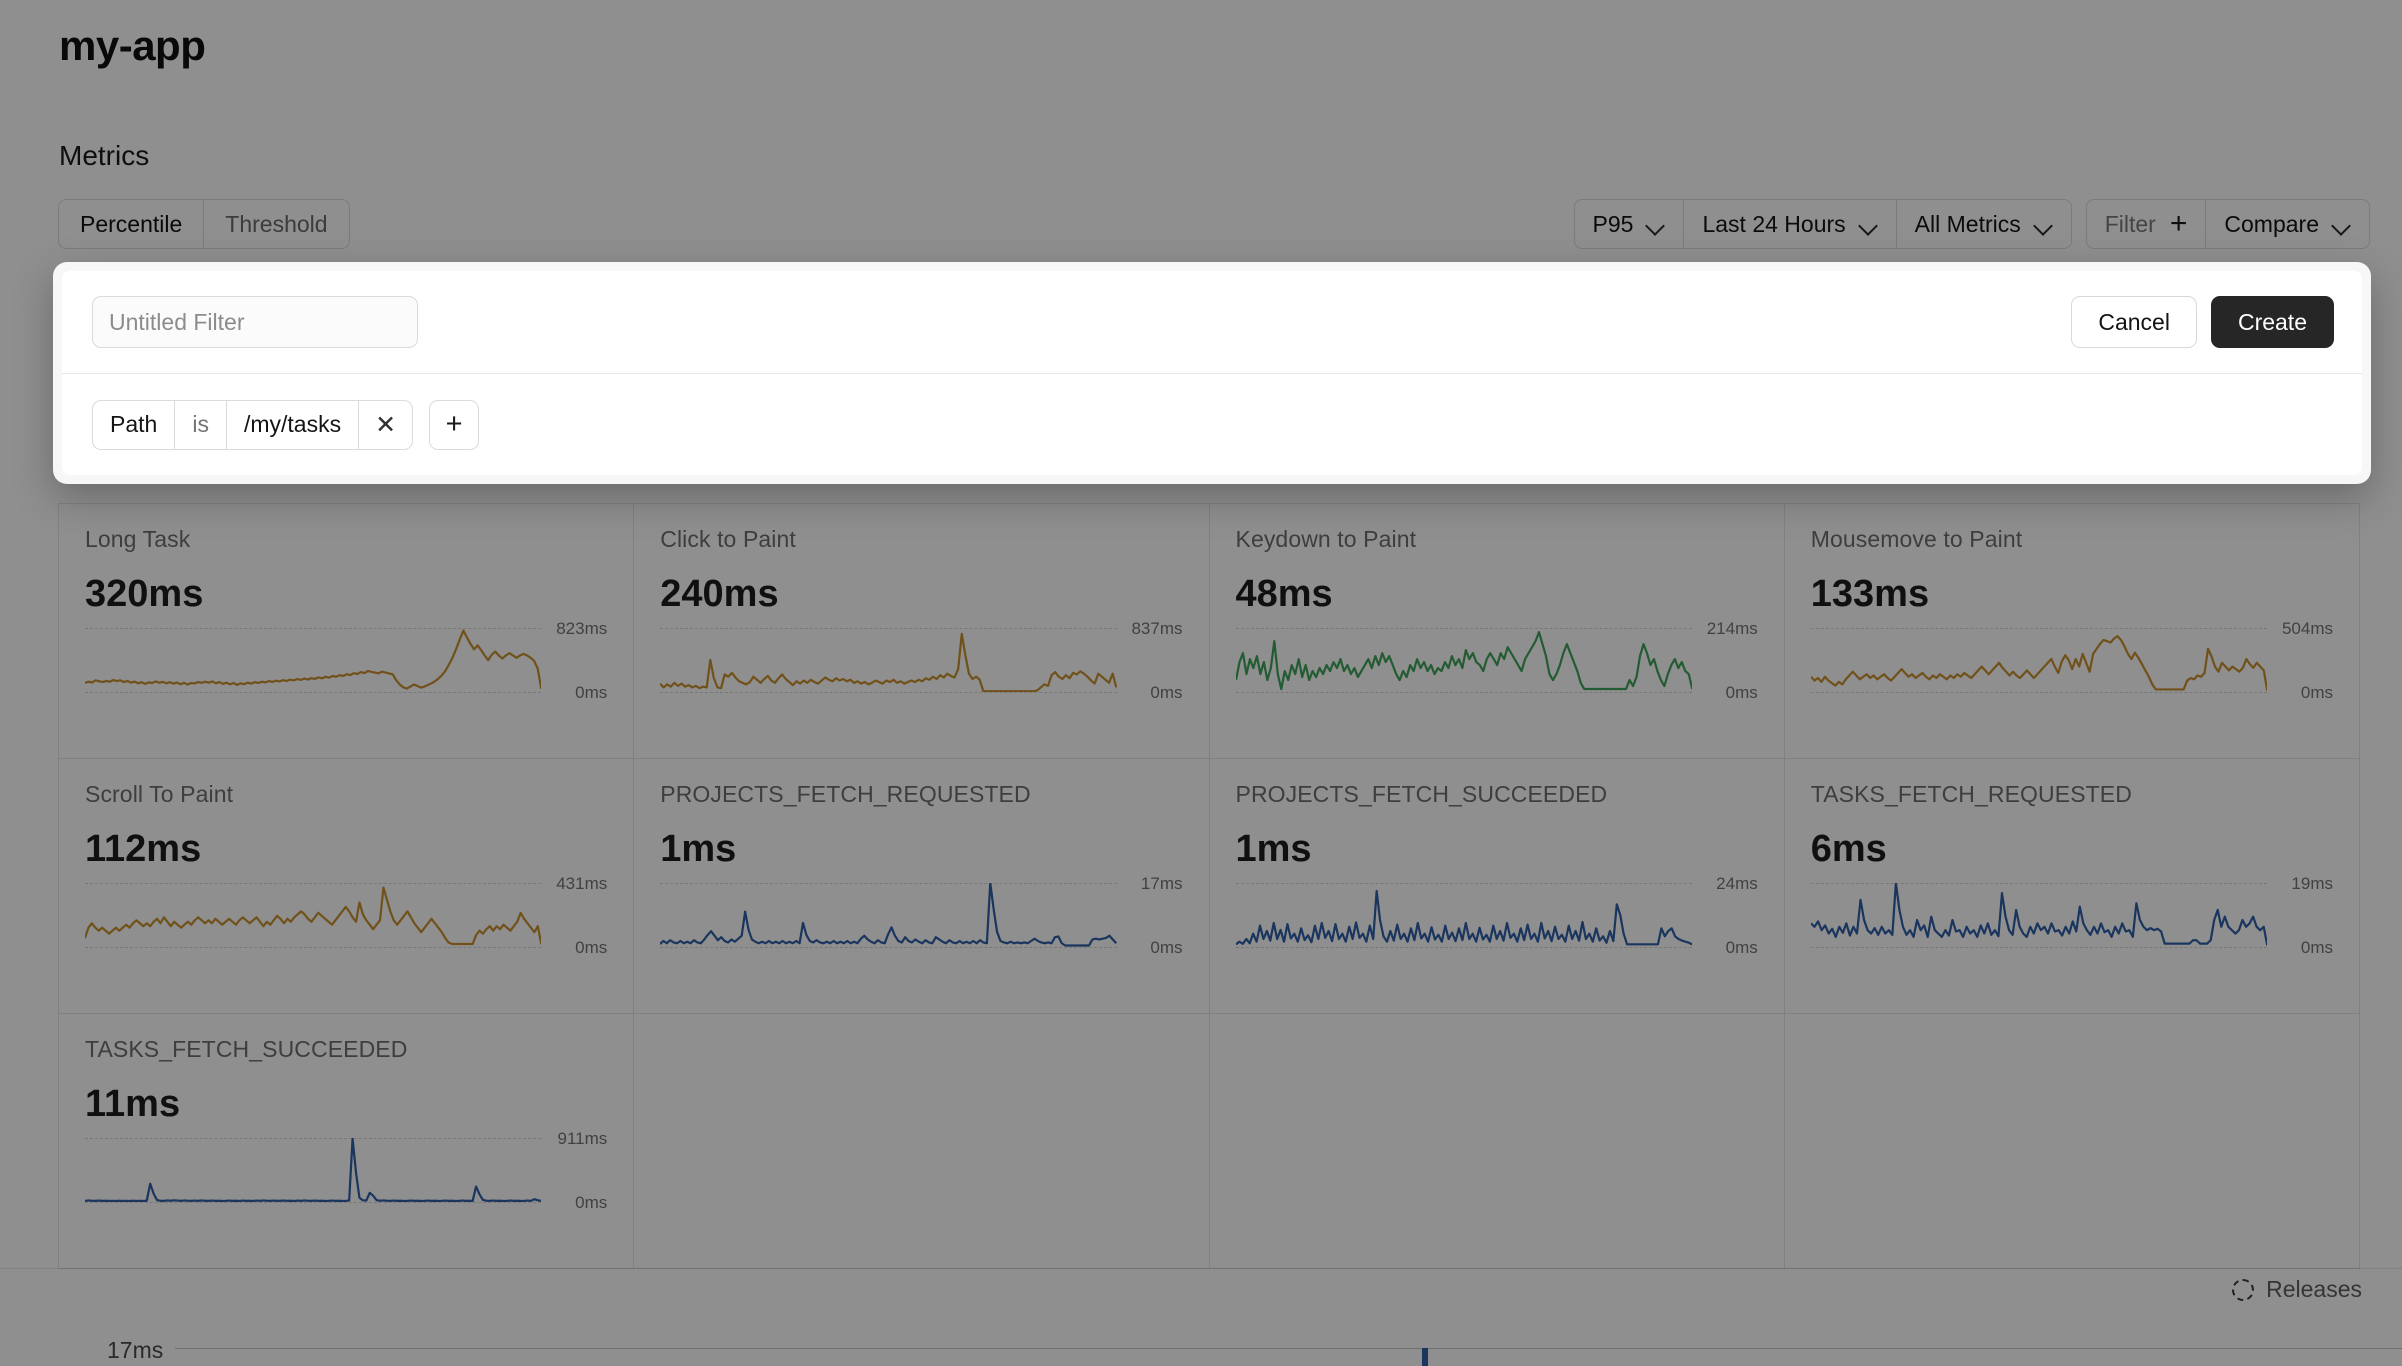 This screenshot has height=1366, width=2402. I want to click on condition-field-select: Path, so click(133, 425).